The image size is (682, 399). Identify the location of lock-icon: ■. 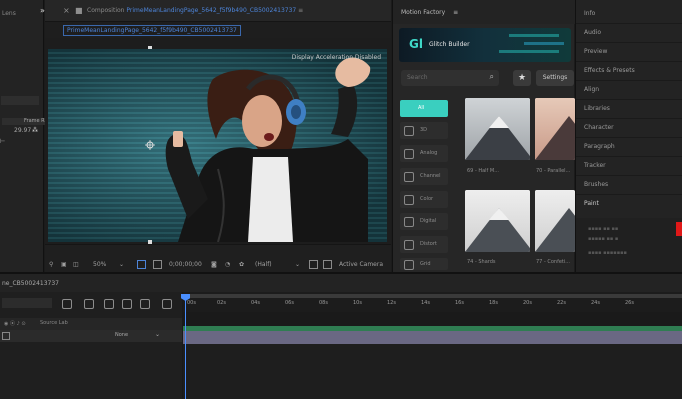
(79, 10).